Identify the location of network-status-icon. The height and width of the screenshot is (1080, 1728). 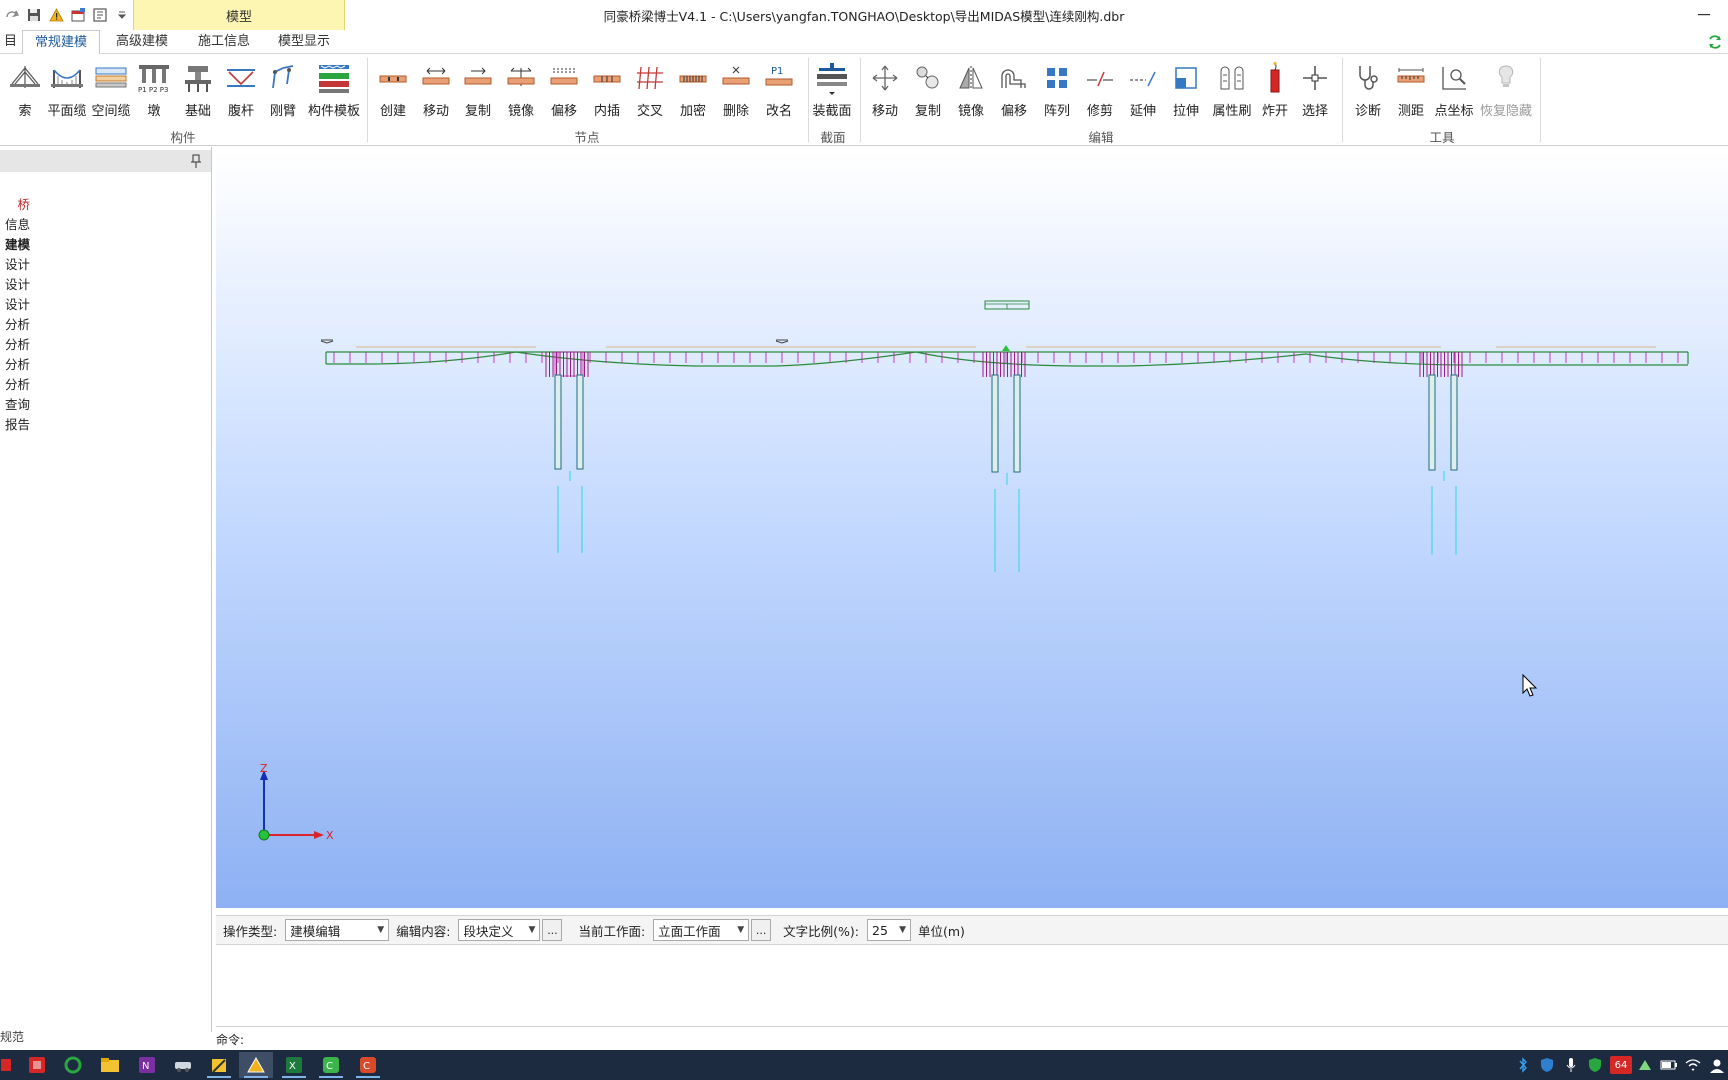
(1645, 1065).